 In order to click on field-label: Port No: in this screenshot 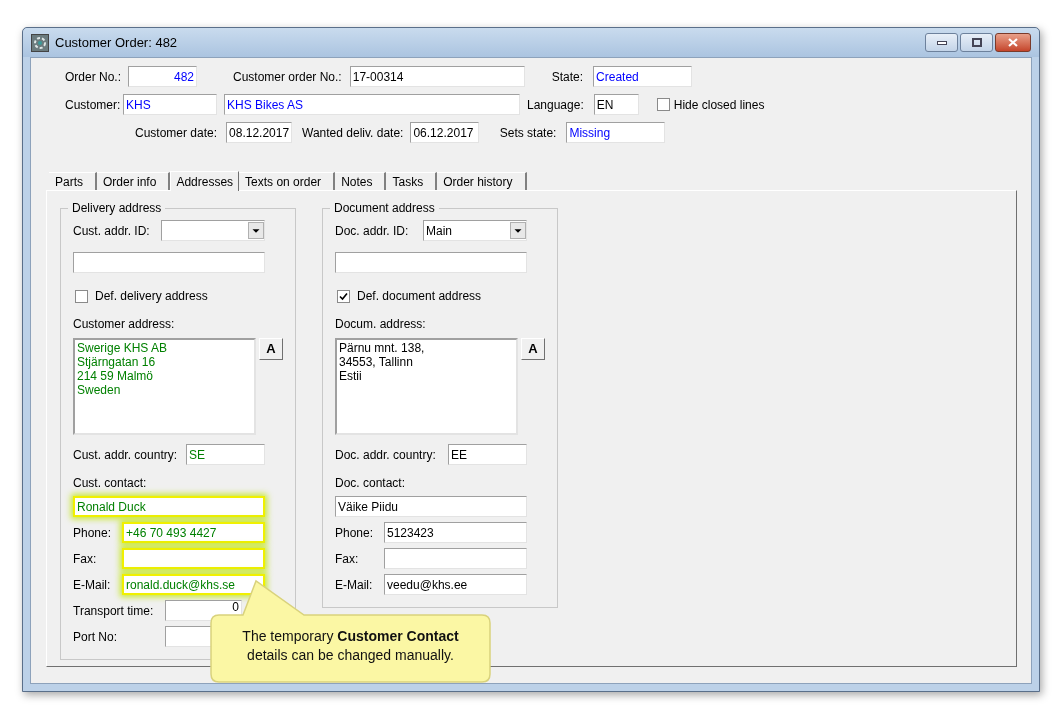, I will do `click(95, 637)`.